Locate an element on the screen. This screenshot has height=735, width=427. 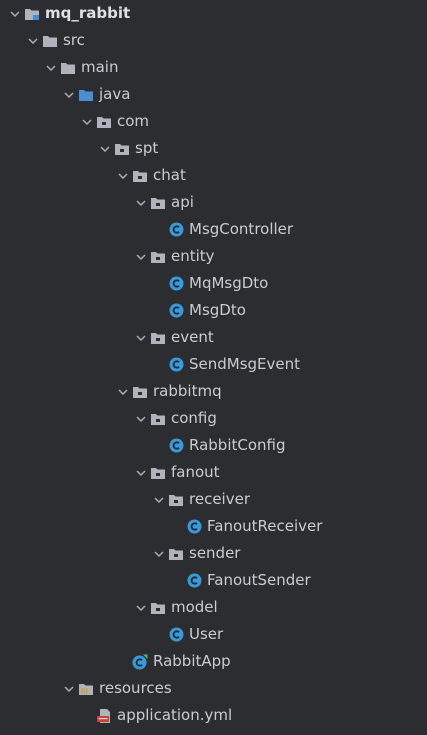
tree-node-user: User is located at coordinates (213, 634).